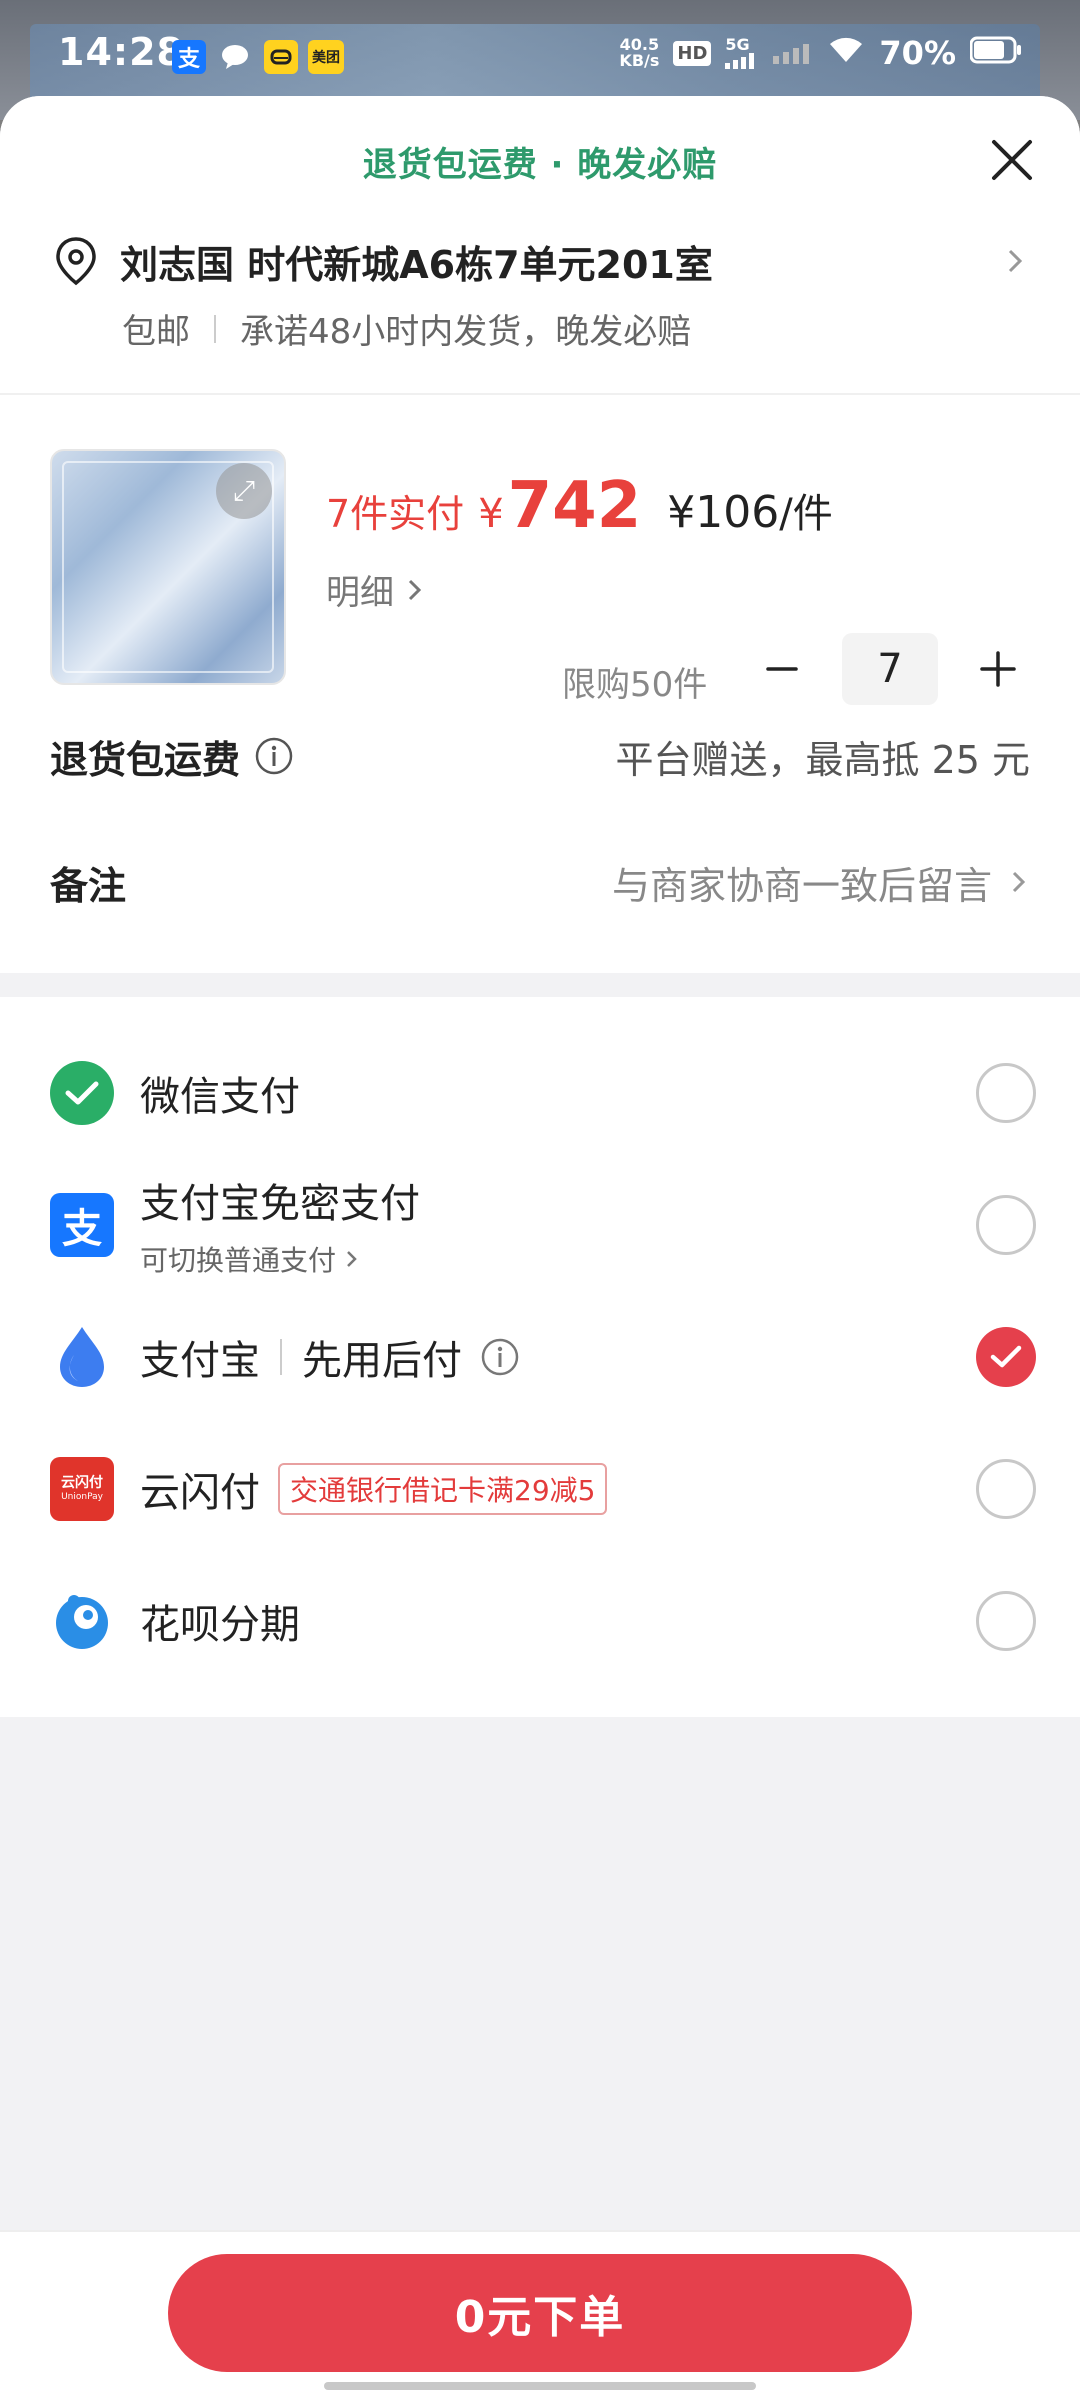 This screenshot has height=2400, width=1080. I want to click on remark-row: 备注 与商家协商一致后留言, so click(540, 882).